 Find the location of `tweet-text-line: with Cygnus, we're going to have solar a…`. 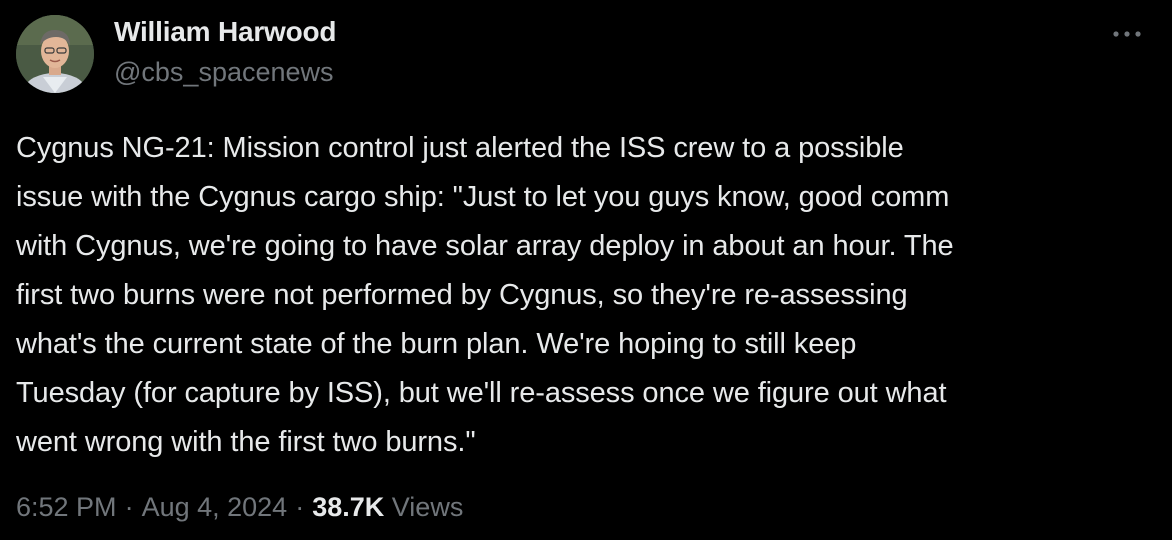

tweet-text-line: with Cygnus, we're going to have solar a… is located at coordinates (485, 246).